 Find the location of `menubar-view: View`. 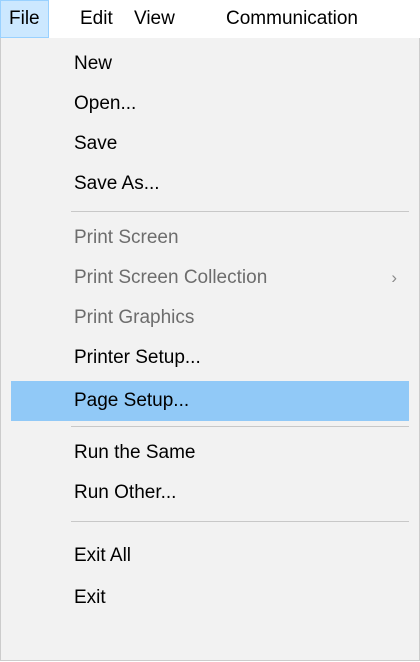

menubar-view: View is located at coordinates (154, 19).